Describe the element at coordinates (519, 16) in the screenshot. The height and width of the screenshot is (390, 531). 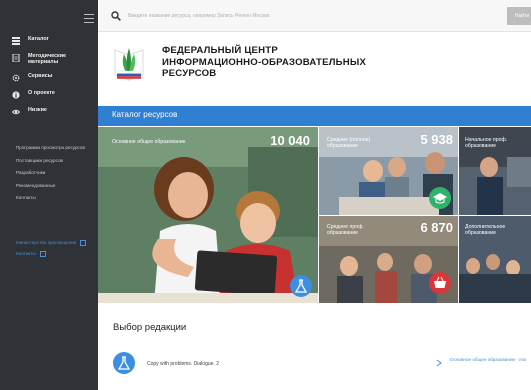
I see `search-button: Найти` at that location.